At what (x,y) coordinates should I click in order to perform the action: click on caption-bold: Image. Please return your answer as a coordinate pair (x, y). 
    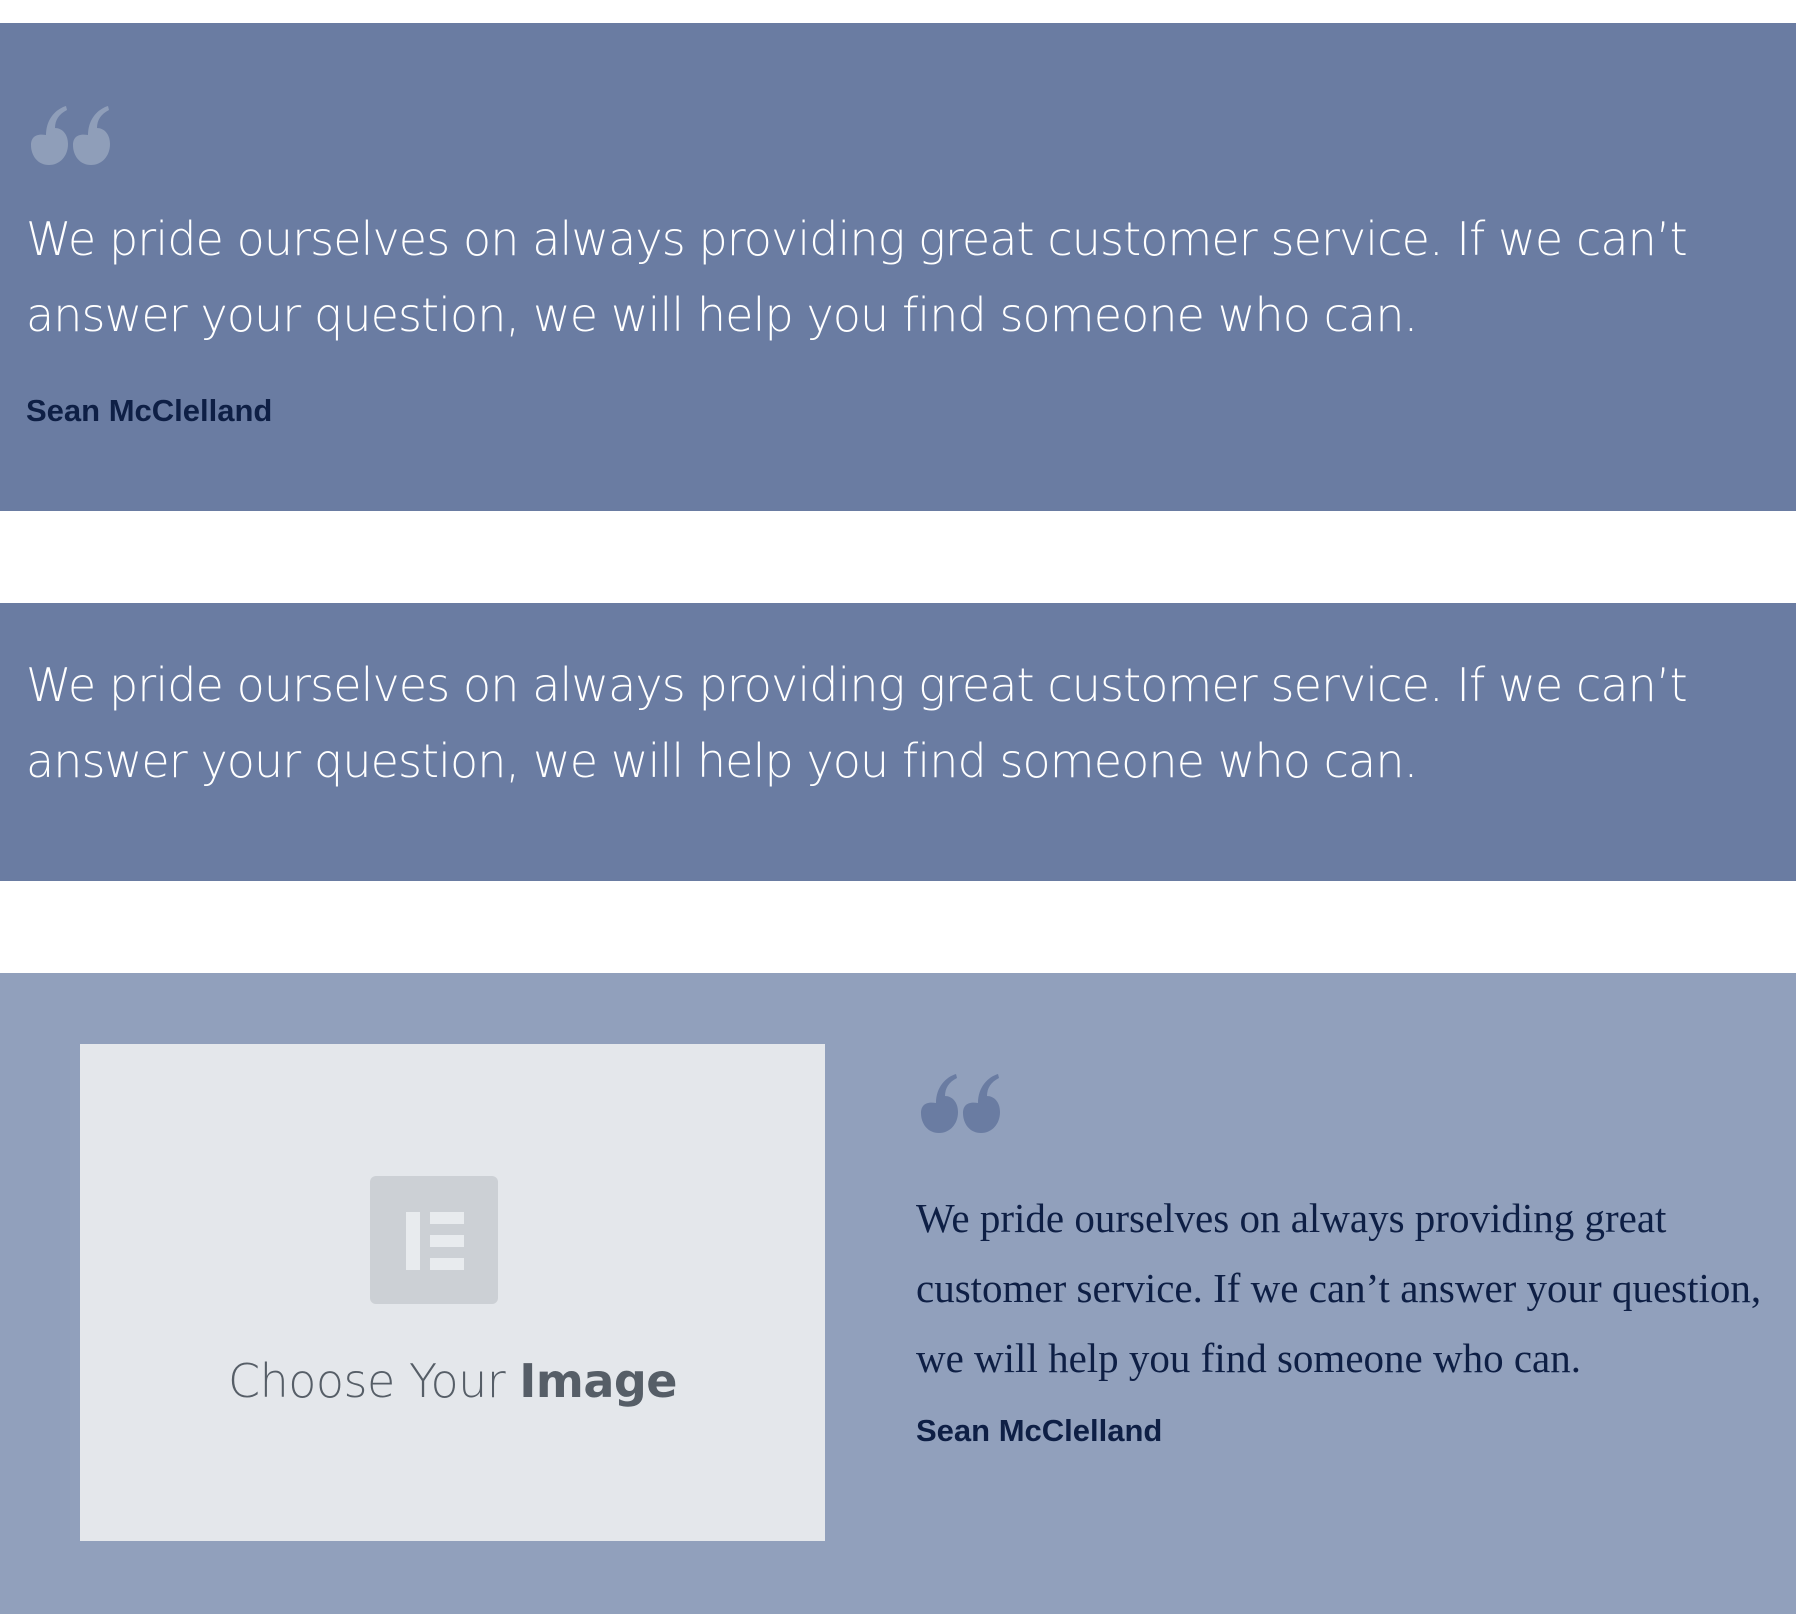
    Looking at the image, I should click on (598, 1381).